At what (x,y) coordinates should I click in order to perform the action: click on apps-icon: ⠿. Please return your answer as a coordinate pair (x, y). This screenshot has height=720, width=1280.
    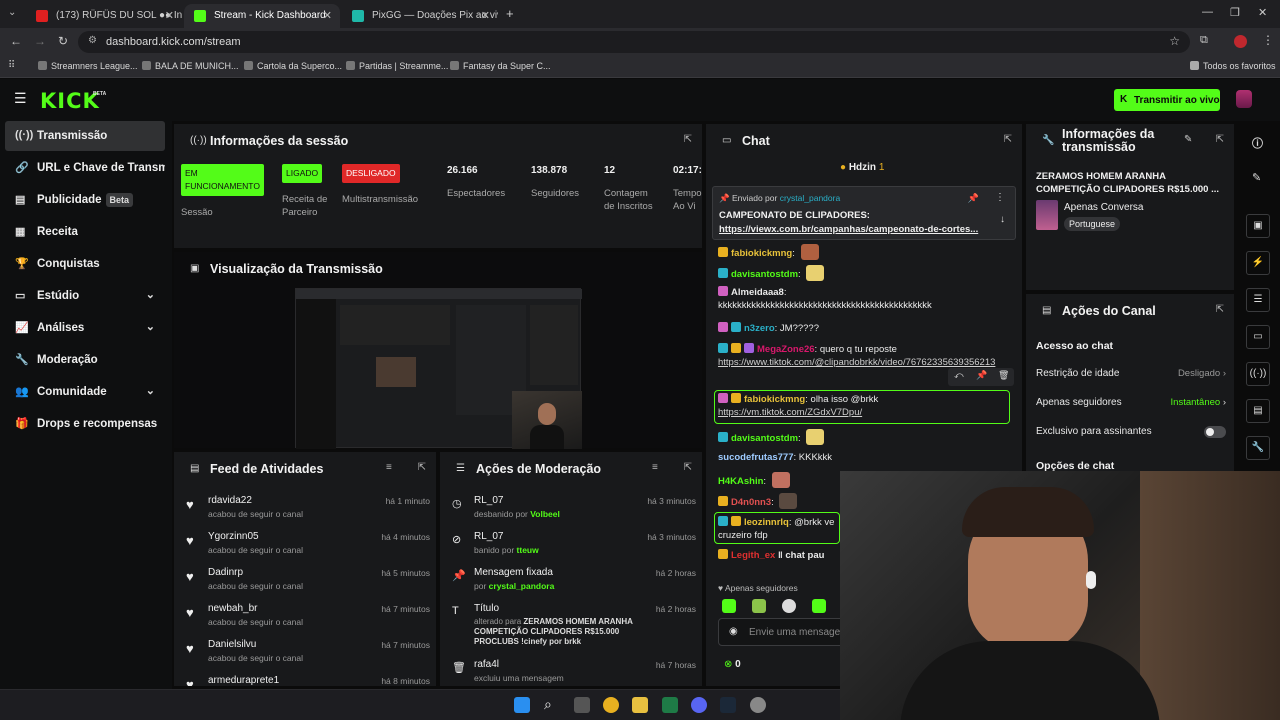
    Looking at the image, I should click on (11, 65).